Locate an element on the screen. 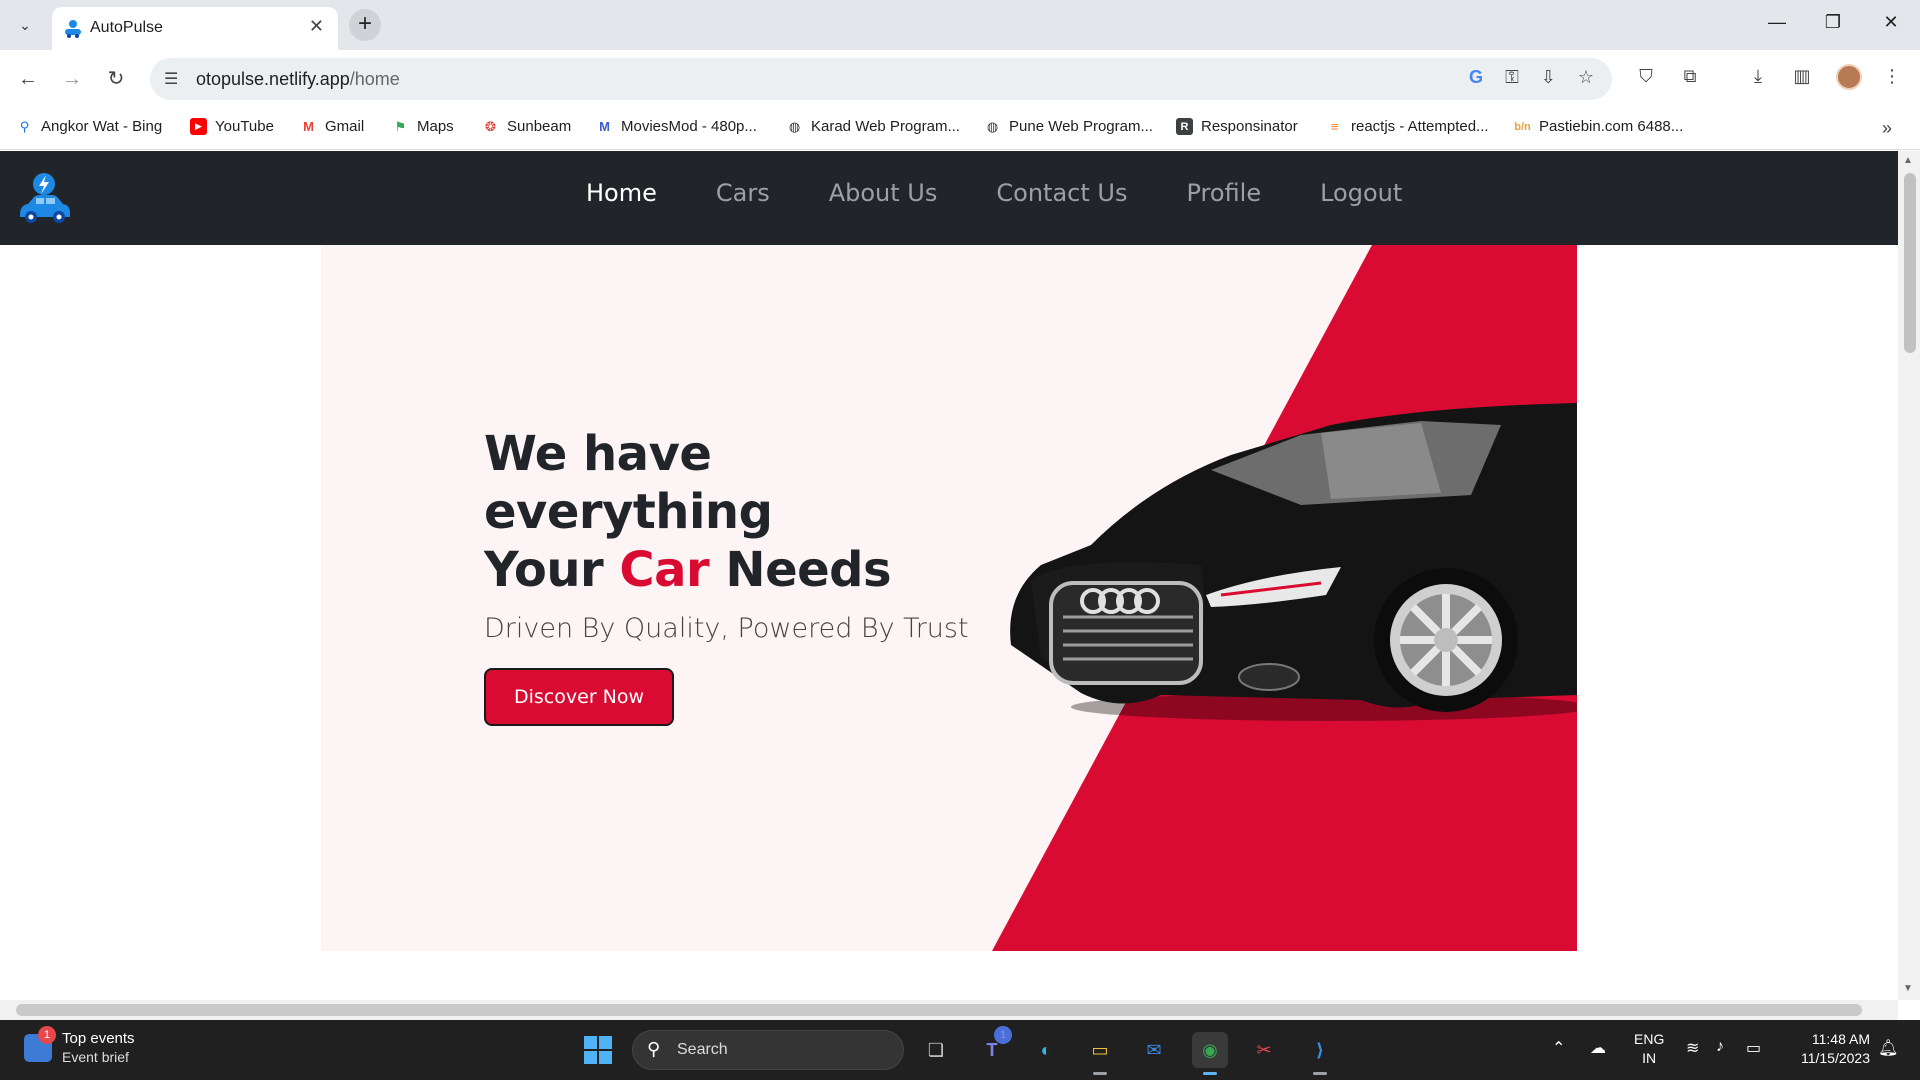 This screenshot has height=1080, width=1920. bookmark-item: M Gmail is located at coordinates (332, 126).